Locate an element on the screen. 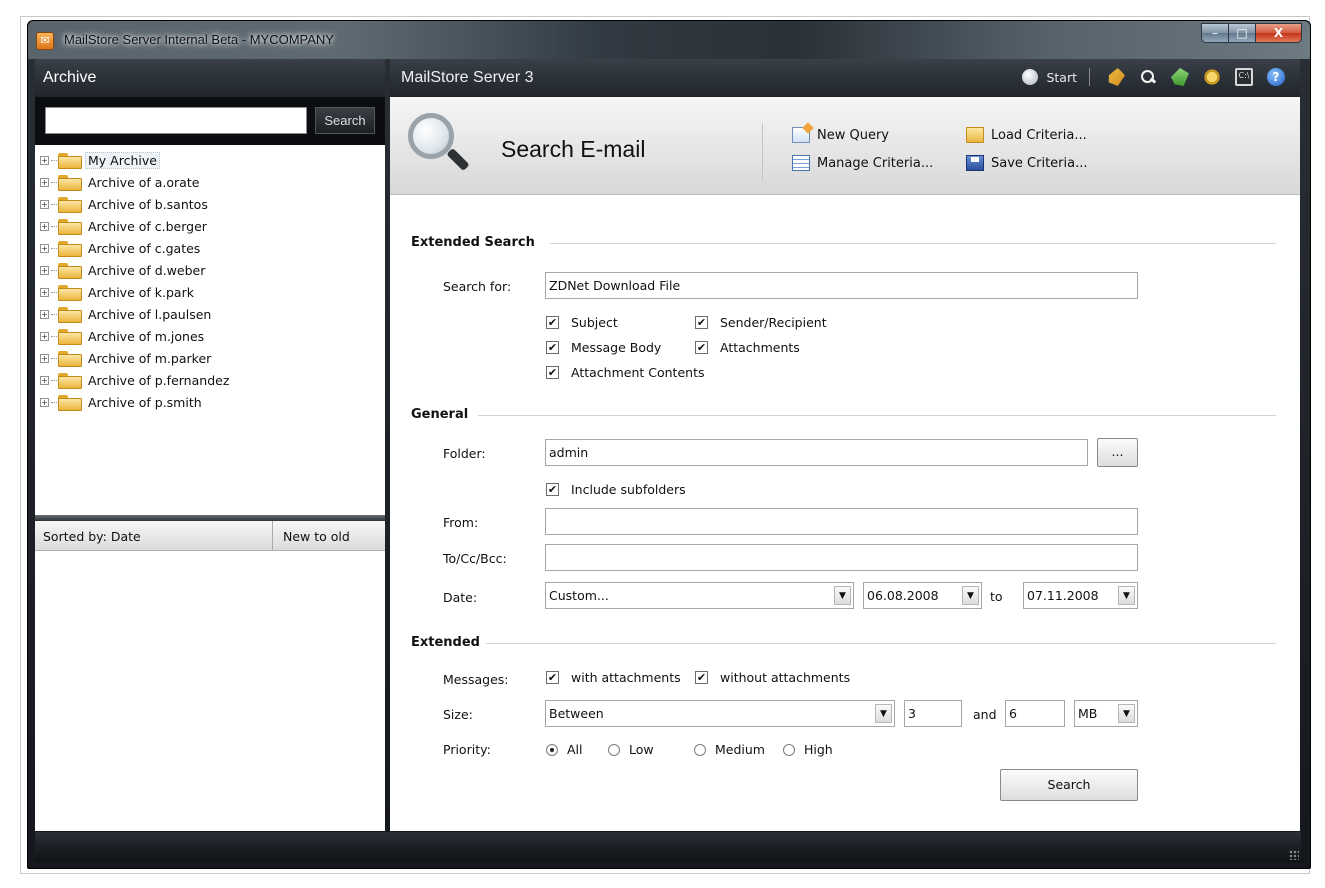 The height and width of the screenshot is (888, 1325). archive-tree-item: + My Archive is located at coordinates (210, 160).